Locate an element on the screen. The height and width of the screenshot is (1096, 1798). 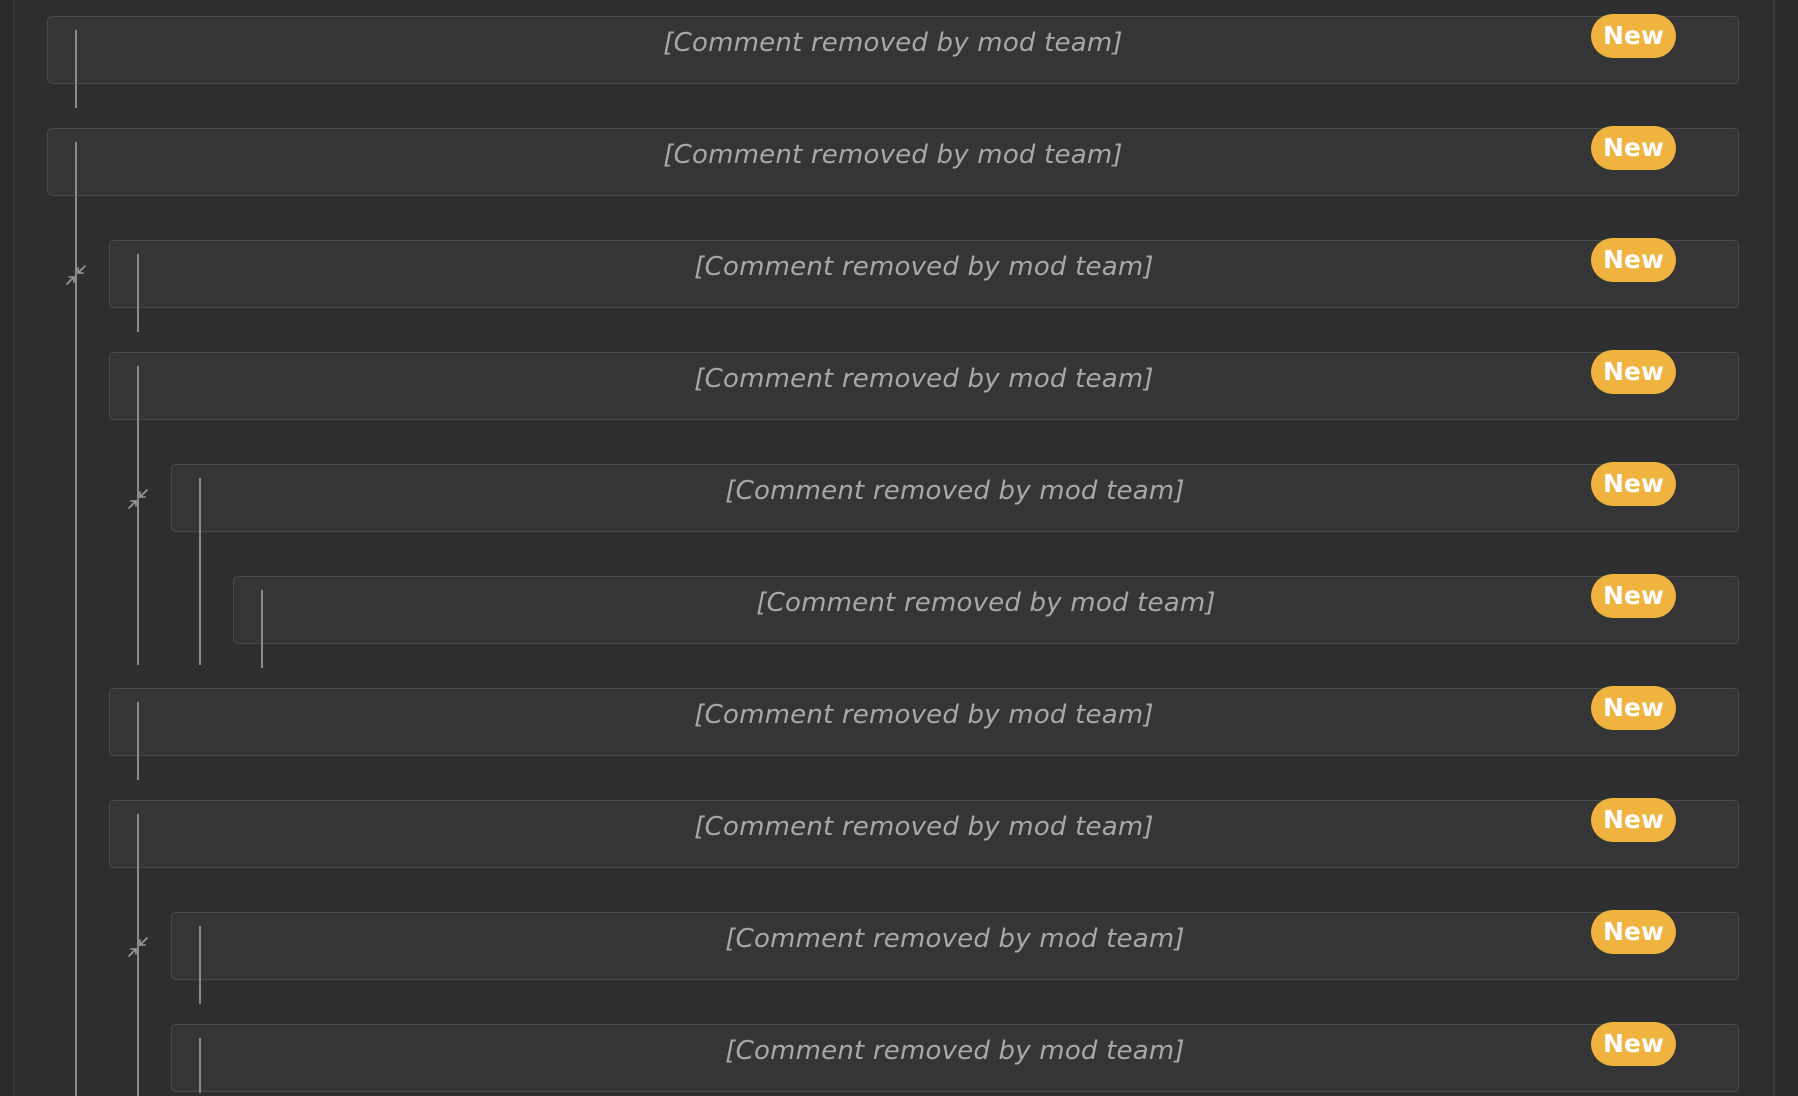
column-right-border is located at coordinates (1774, 548).